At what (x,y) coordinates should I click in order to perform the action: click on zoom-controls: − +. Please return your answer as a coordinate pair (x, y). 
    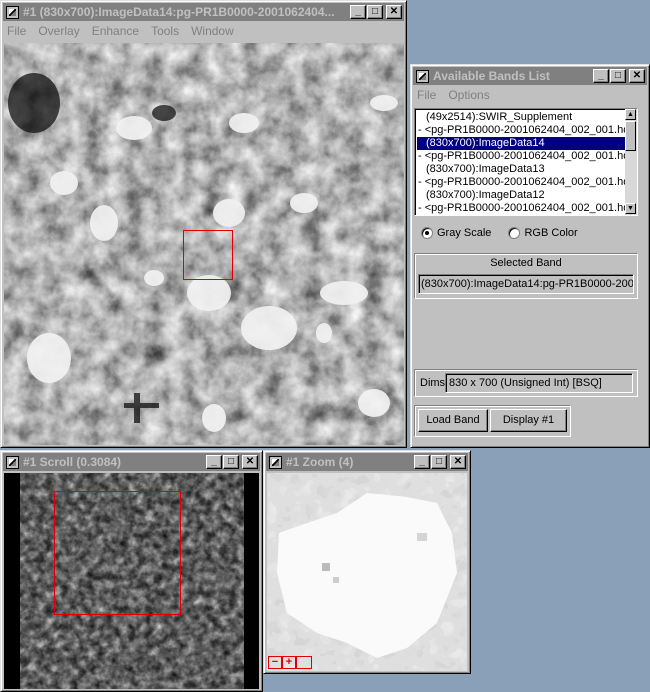
    Looking at the image, I should click on (290, 662).